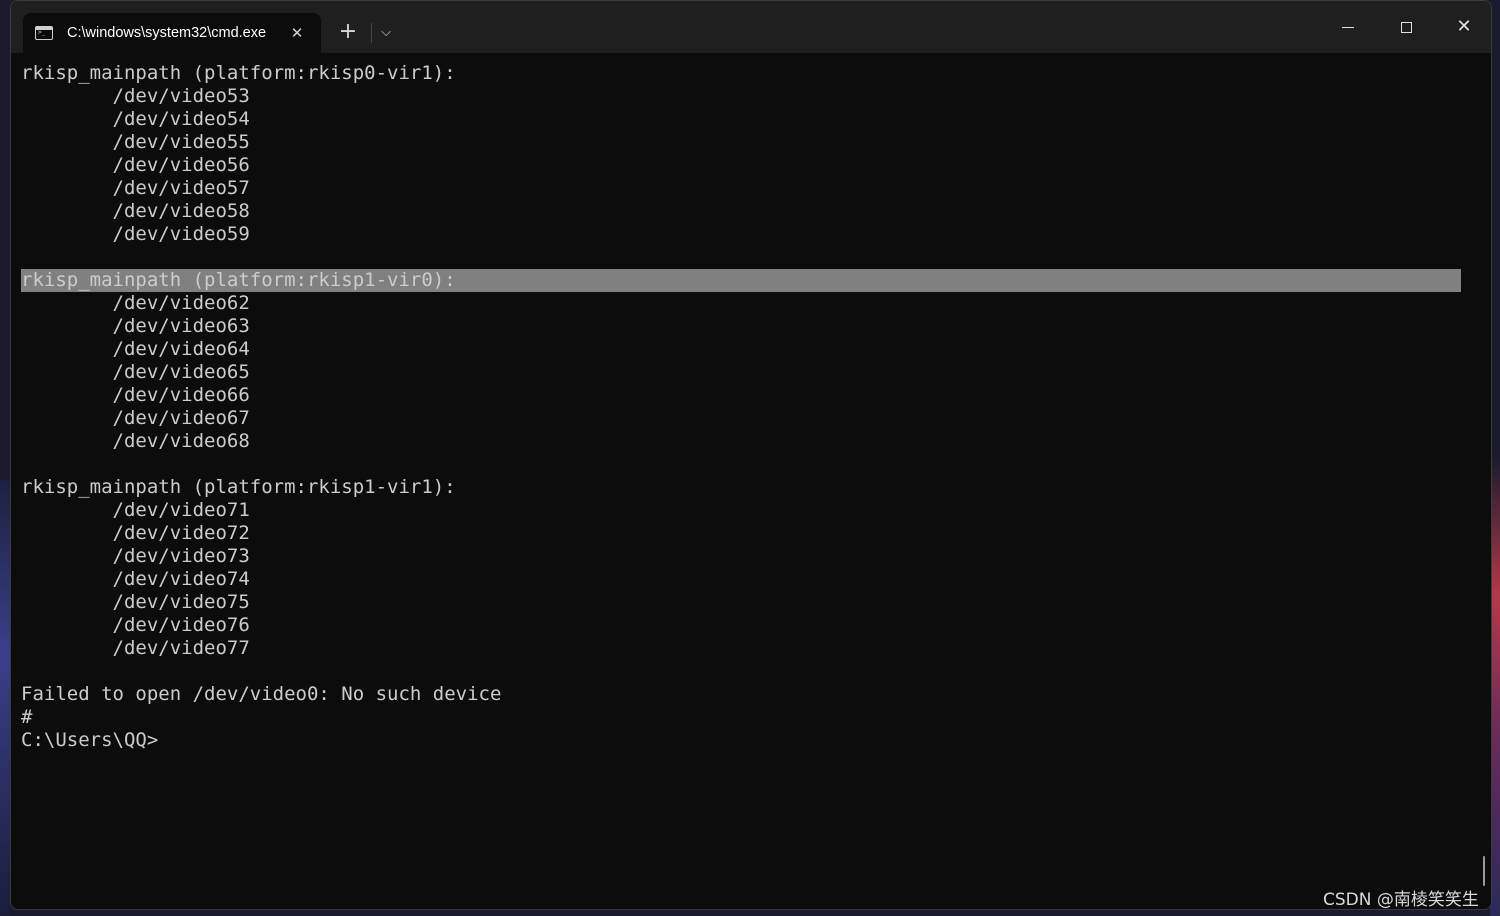 This screenshot has width=1500, height=916. Describe the element at coordinates (348, 32) in the screenshot. I see `new-tab-button: +` at that location.